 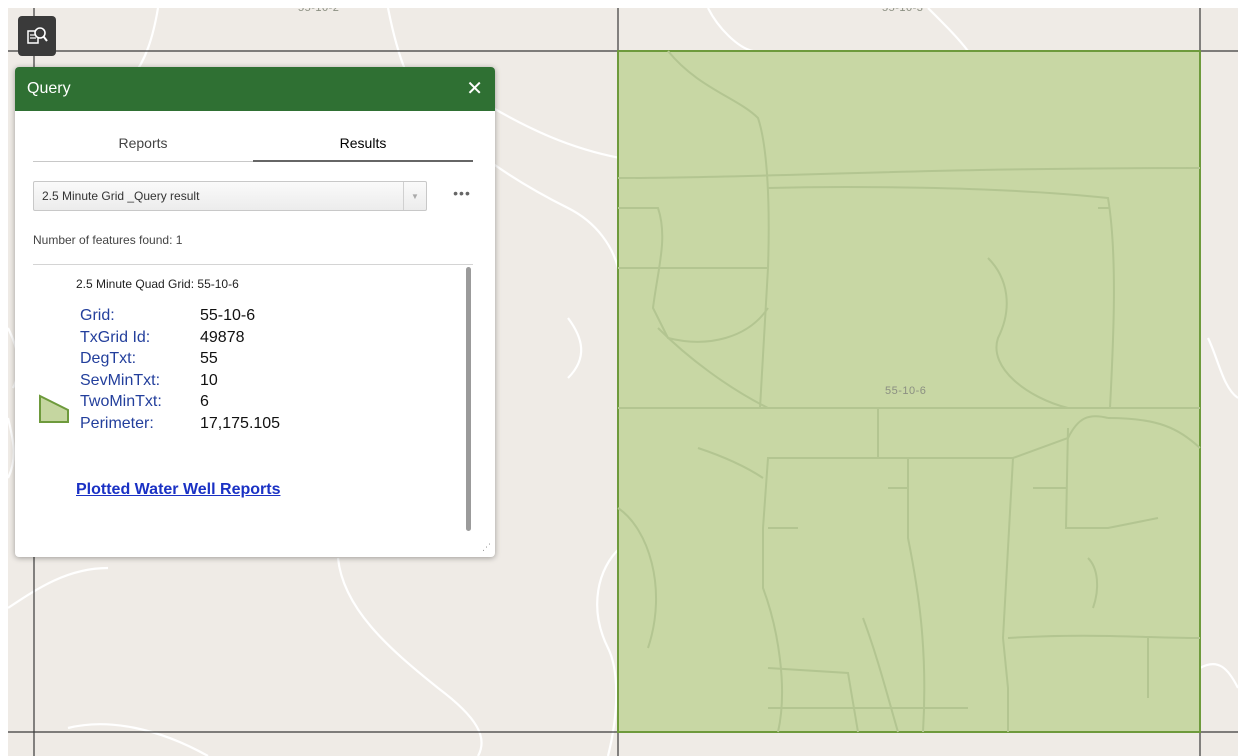 I want to click on attribute-row: DegTxt: 55, so click(x=180, y=359).